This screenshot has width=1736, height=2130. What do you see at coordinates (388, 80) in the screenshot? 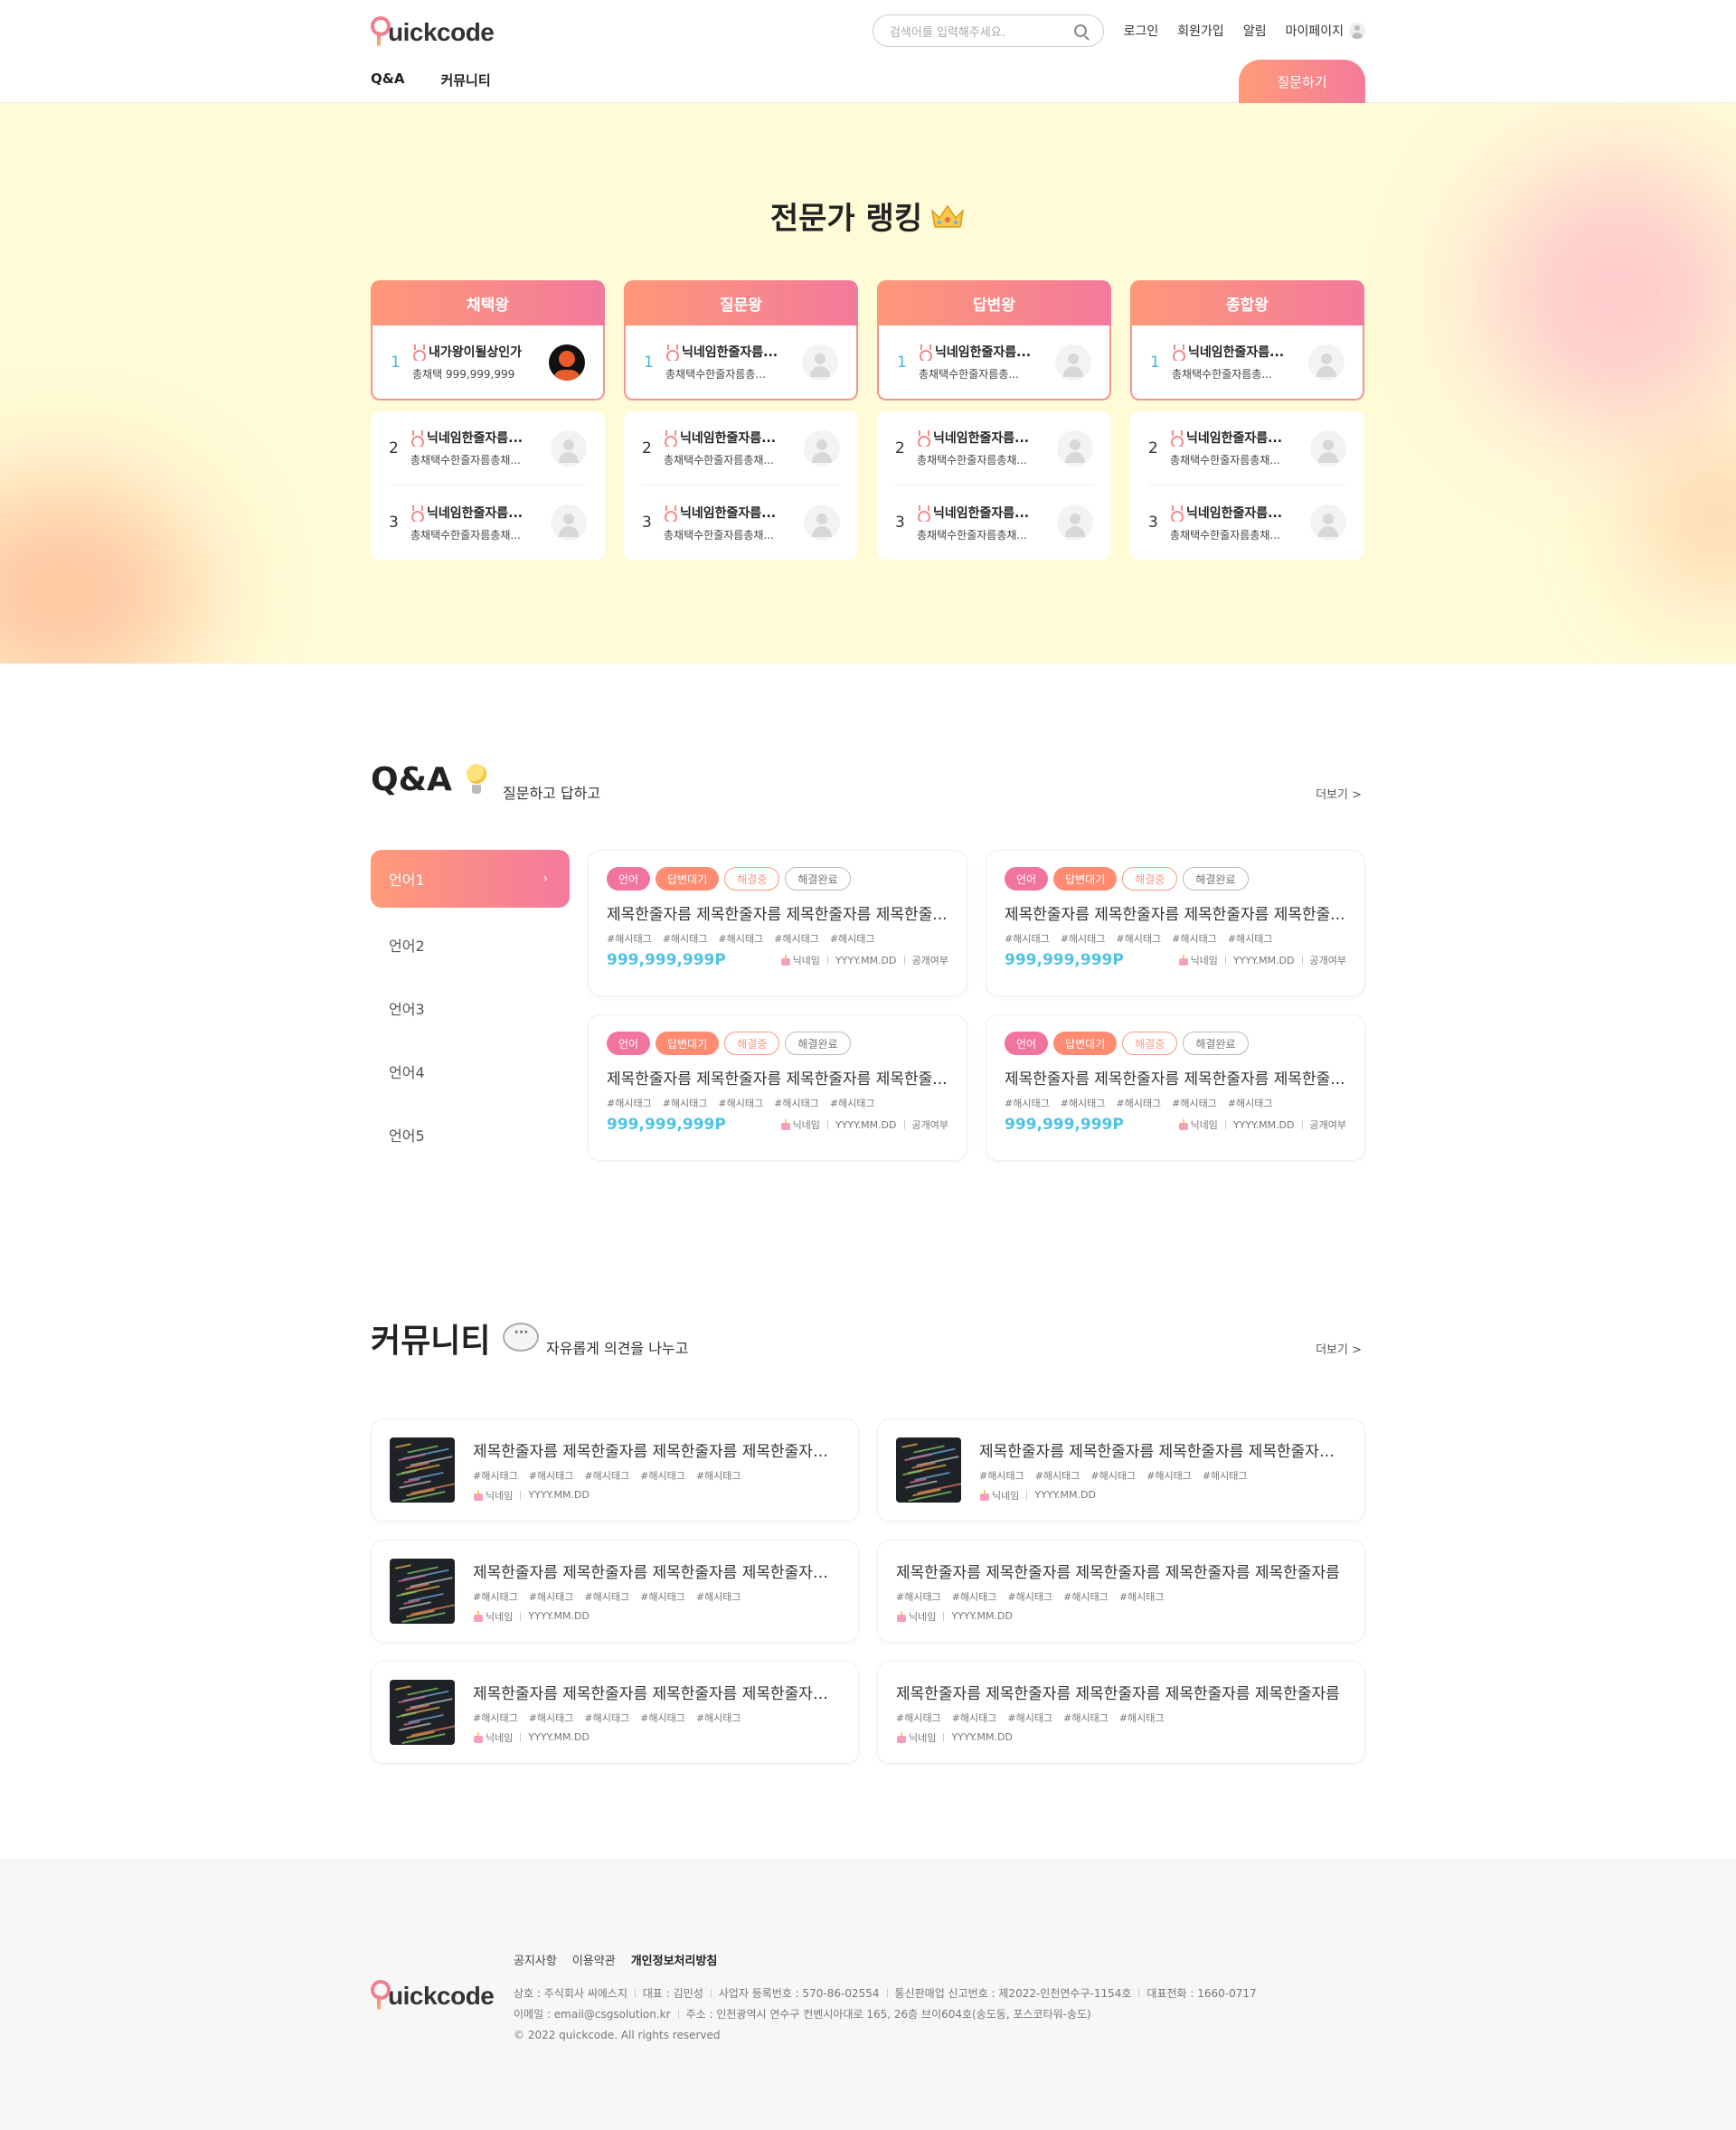
I see `nav-qna: Q&A` at bounding box center [388, 80].